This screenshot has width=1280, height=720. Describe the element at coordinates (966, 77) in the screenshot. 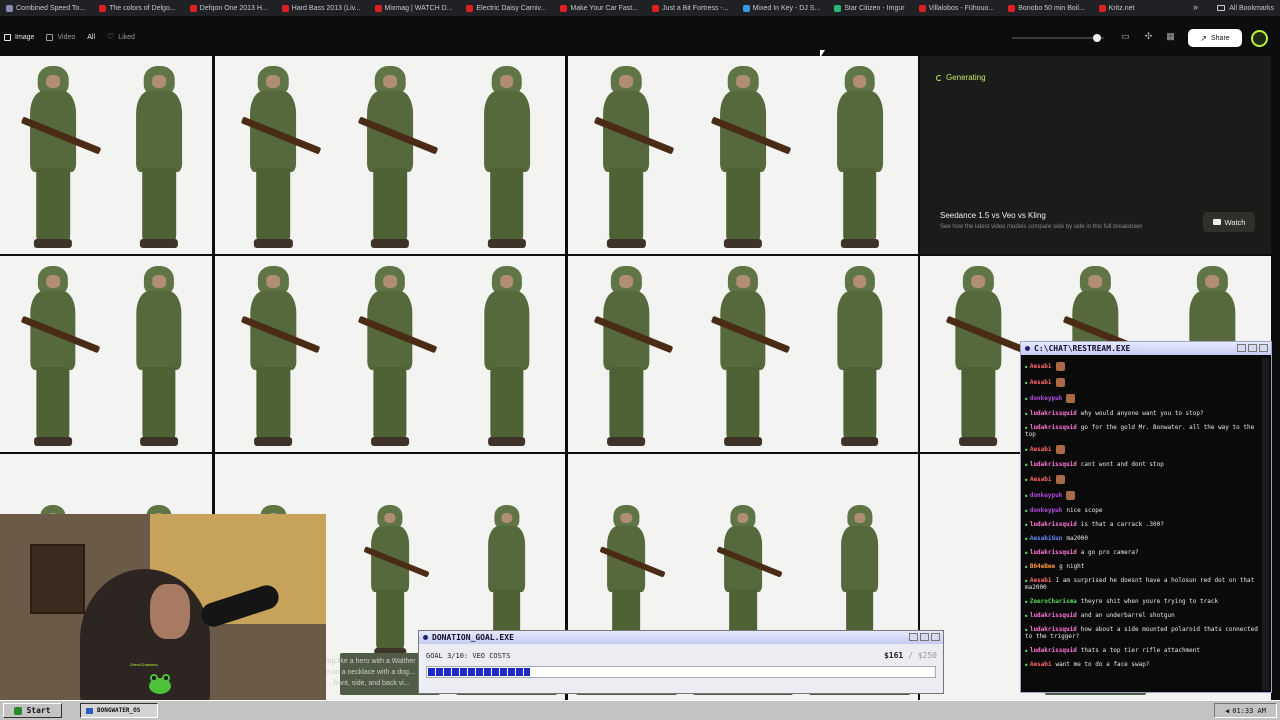

I see `generating-label: Generating` at that location.